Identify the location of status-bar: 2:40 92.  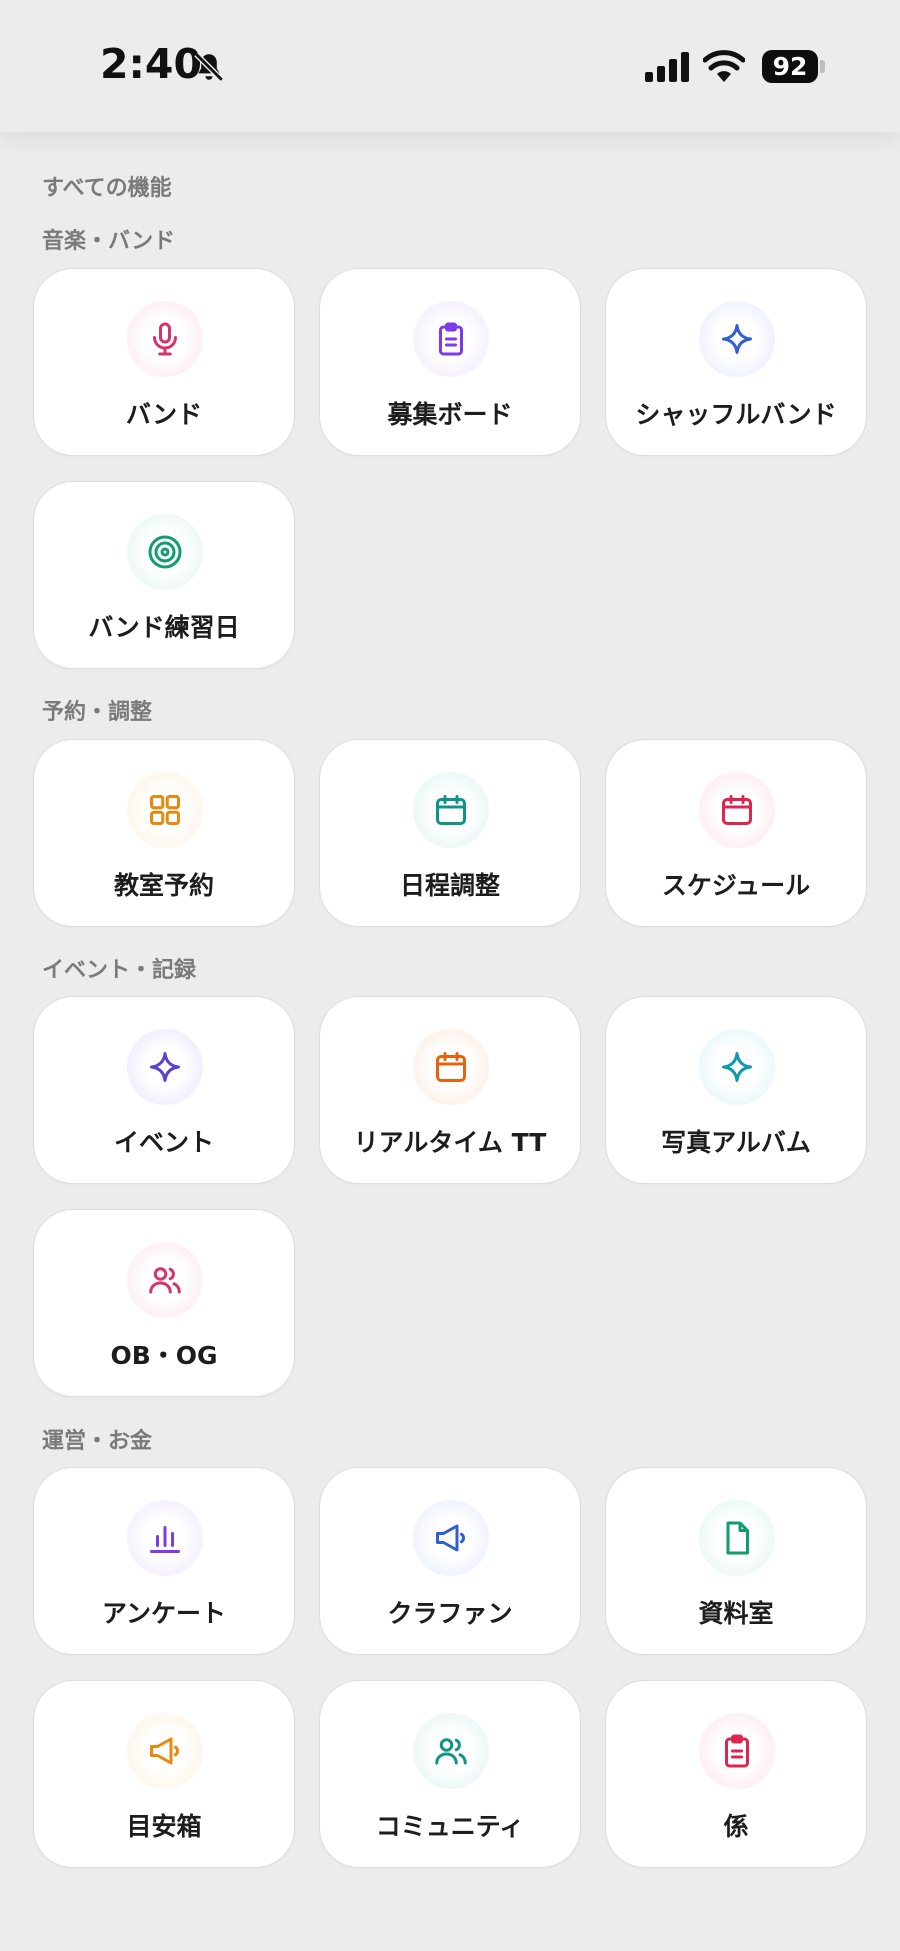
(450, 66).